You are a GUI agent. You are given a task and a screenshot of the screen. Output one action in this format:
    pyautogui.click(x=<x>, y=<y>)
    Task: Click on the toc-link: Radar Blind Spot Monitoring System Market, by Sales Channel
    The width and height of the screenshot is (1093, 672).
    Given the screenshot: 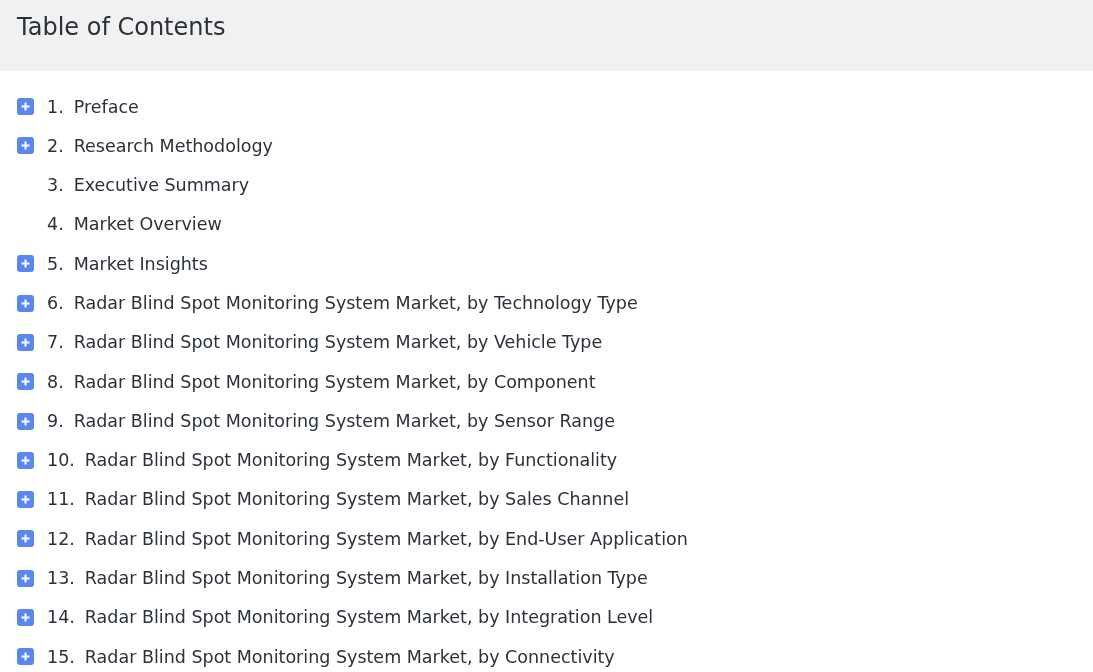 What is the action you would take?
    pyautogui.click(x=357, y=499)
    